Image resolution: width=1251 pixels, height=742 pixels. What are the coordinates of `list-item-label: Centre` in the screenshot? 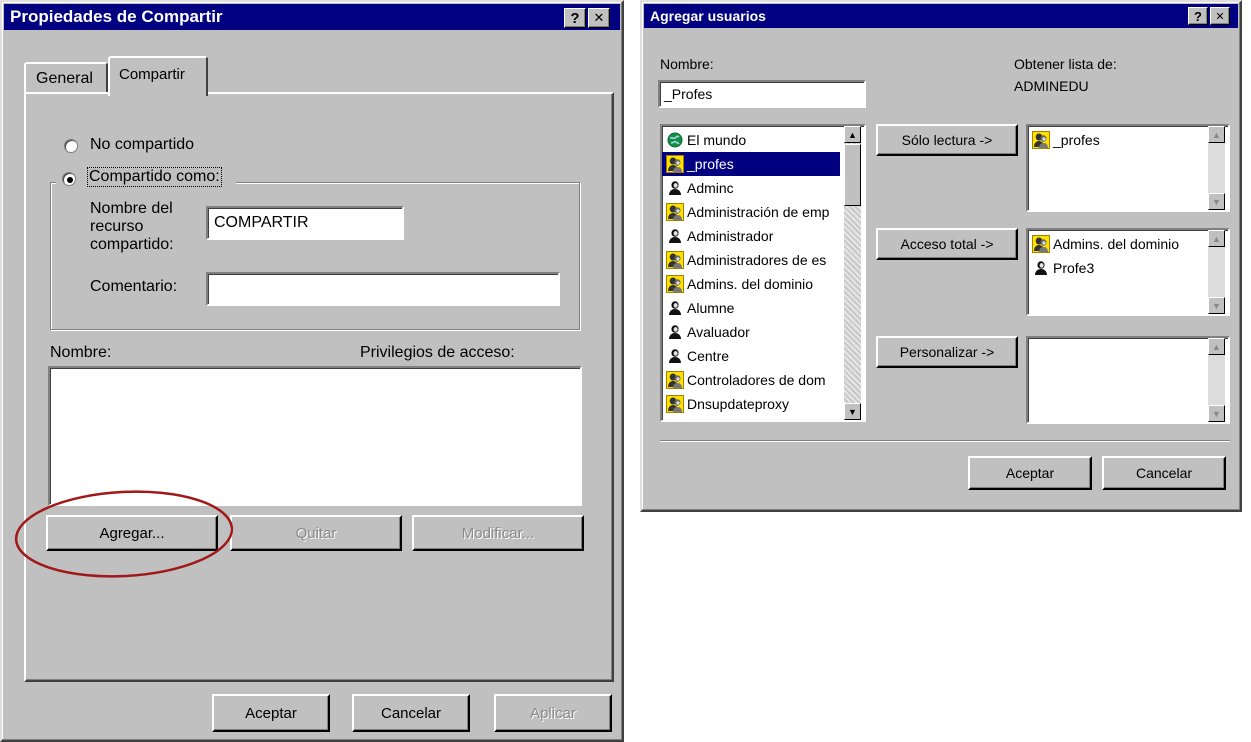 It's located at (708, 356).